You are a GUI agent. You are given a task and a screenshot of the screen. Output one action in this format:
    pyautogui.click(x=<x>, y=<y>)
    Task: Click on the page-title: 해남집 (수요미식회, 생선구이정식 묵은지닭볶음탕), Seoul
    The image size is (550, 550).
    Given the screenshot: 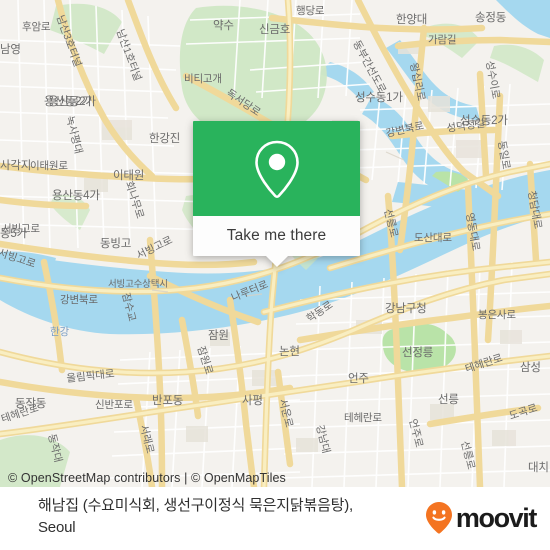 What is the action you would take?
    pyautogui.click(x=196, y=516)
    